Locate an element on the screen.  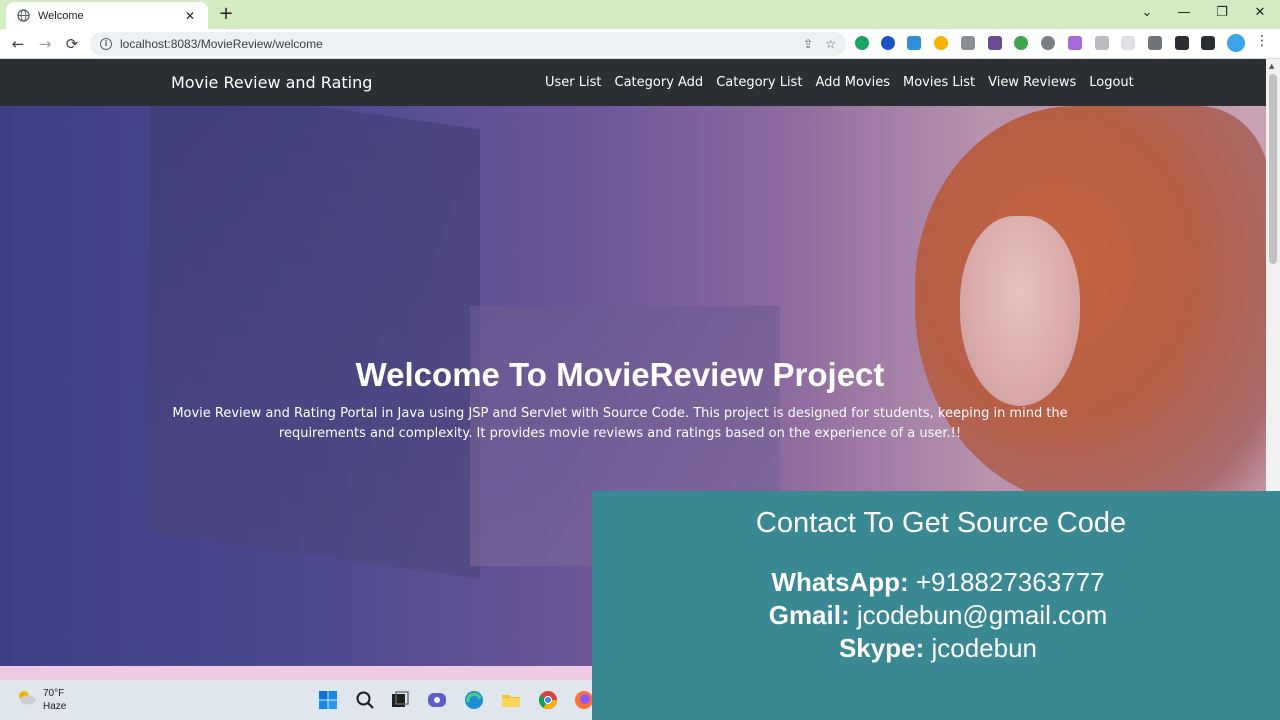
side-panel-icon is located at coordinates (1208, 43).